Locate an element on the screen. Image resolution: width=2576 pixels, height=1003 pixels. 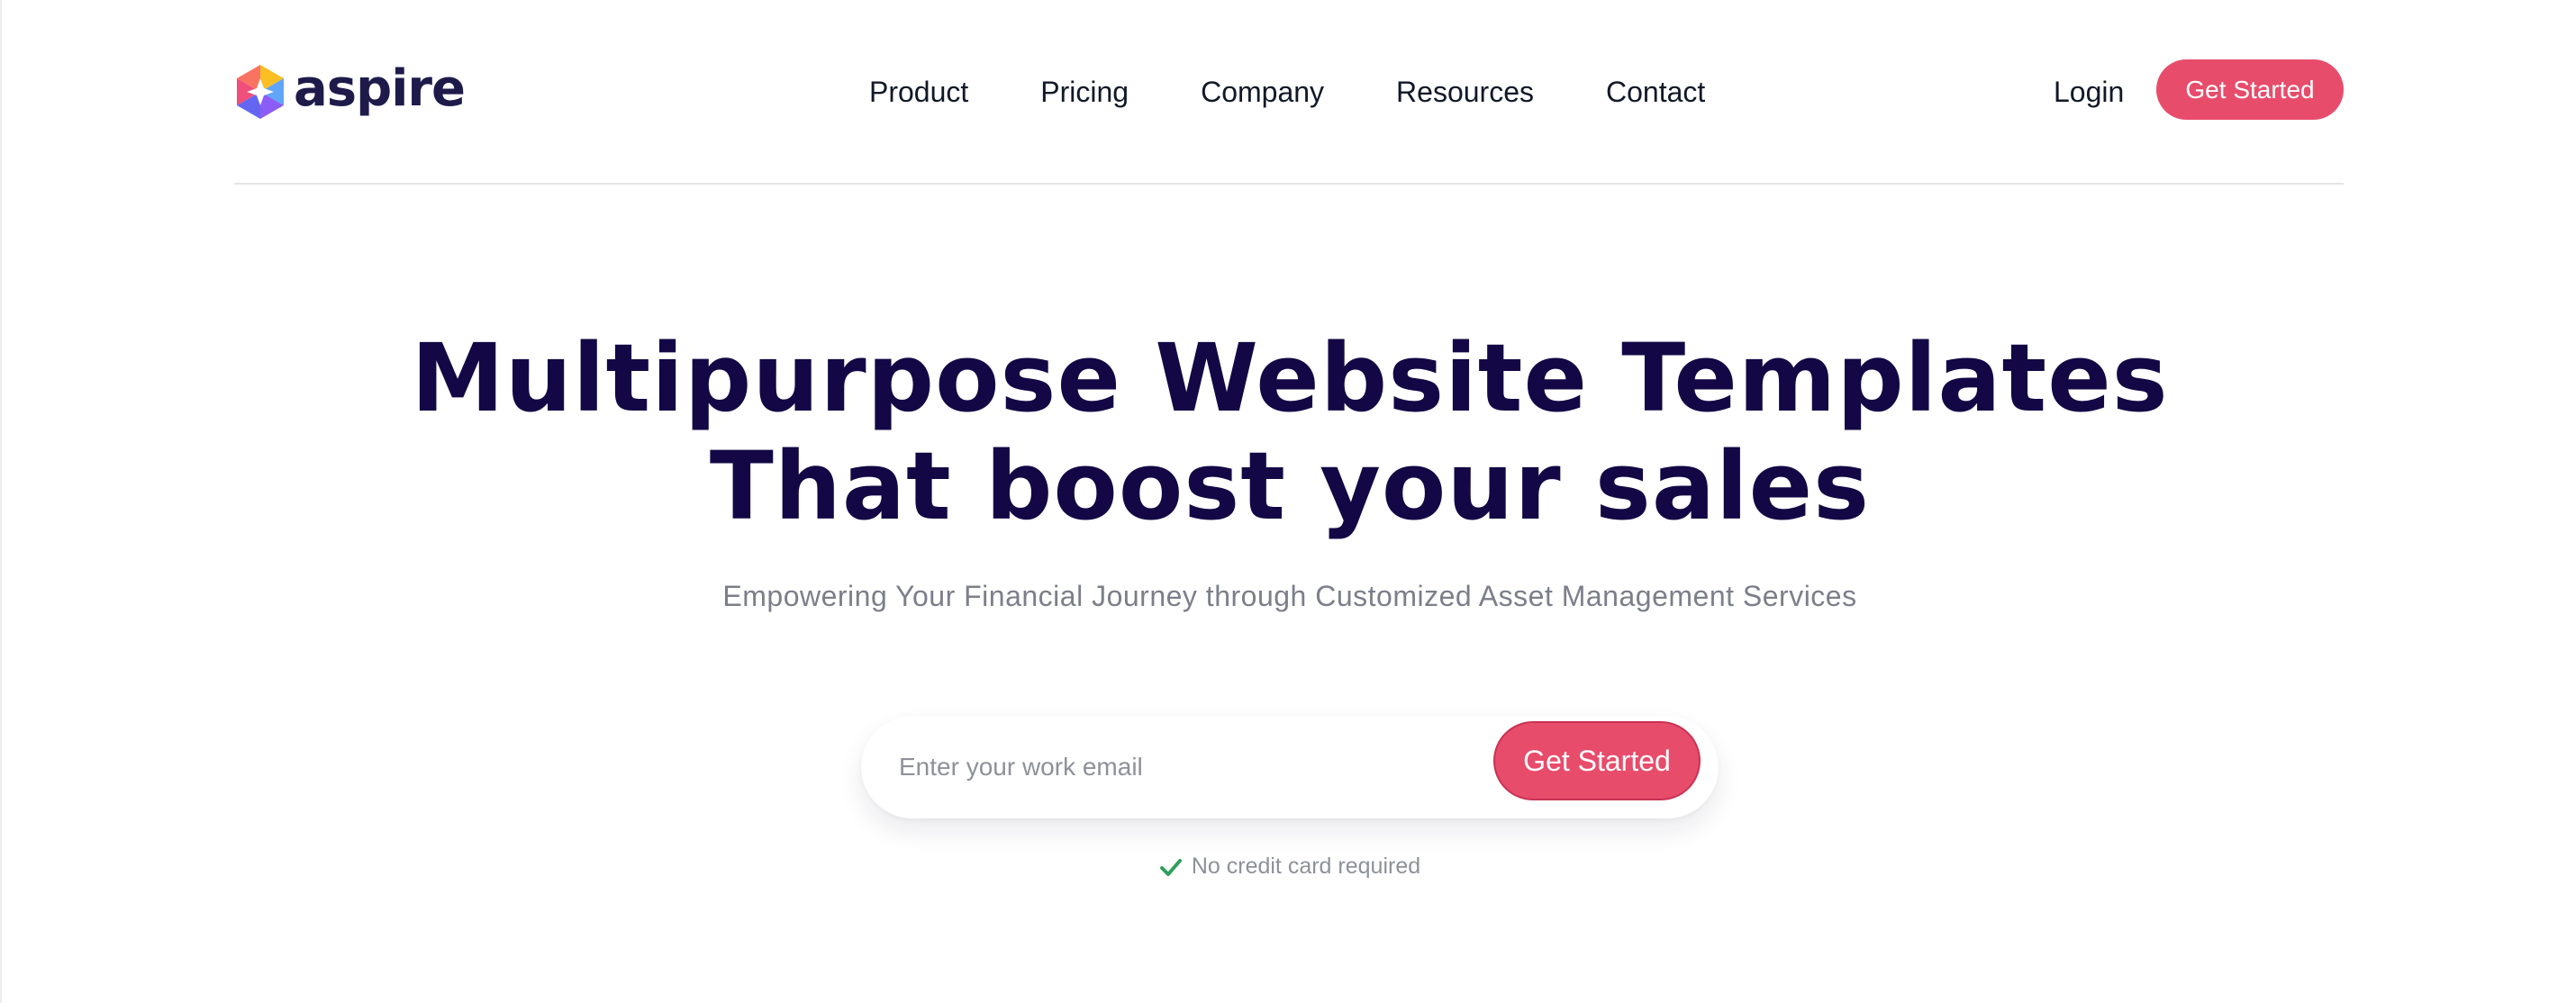
logo: aspire is located at coordinates (350, 90).